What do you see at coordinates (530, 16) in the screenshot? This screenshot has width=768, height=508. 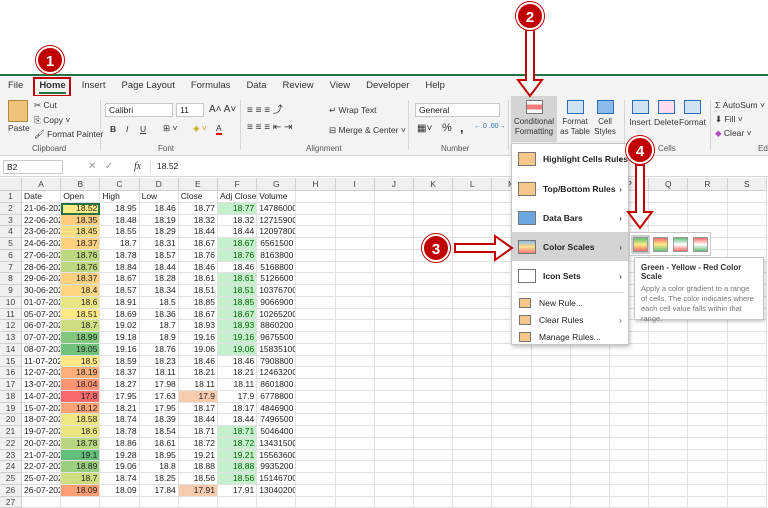 I see `callout-2: 2` at bounding box center [530, 16].